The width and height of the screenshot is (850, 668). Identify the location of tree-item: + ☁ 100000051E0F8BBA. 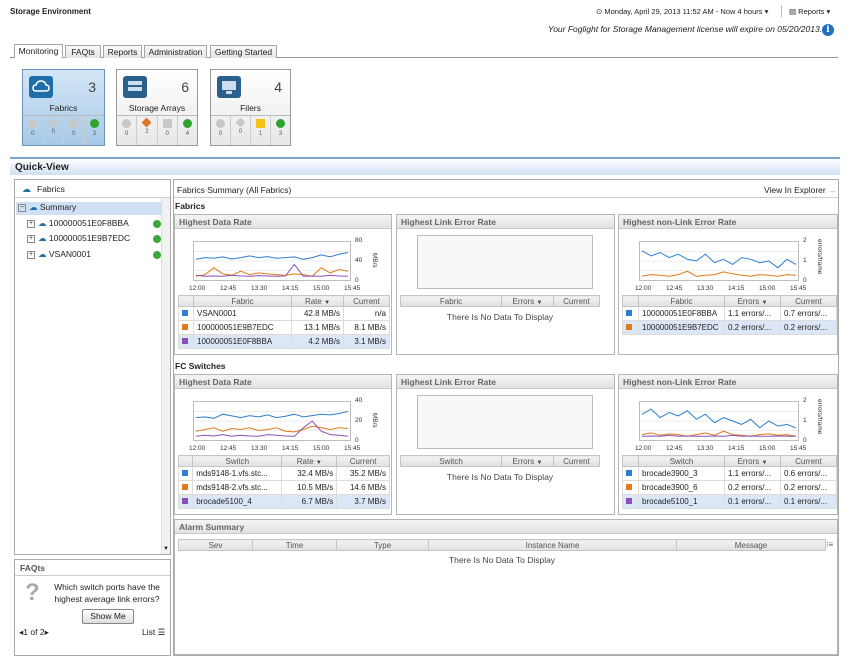
(94, 224).